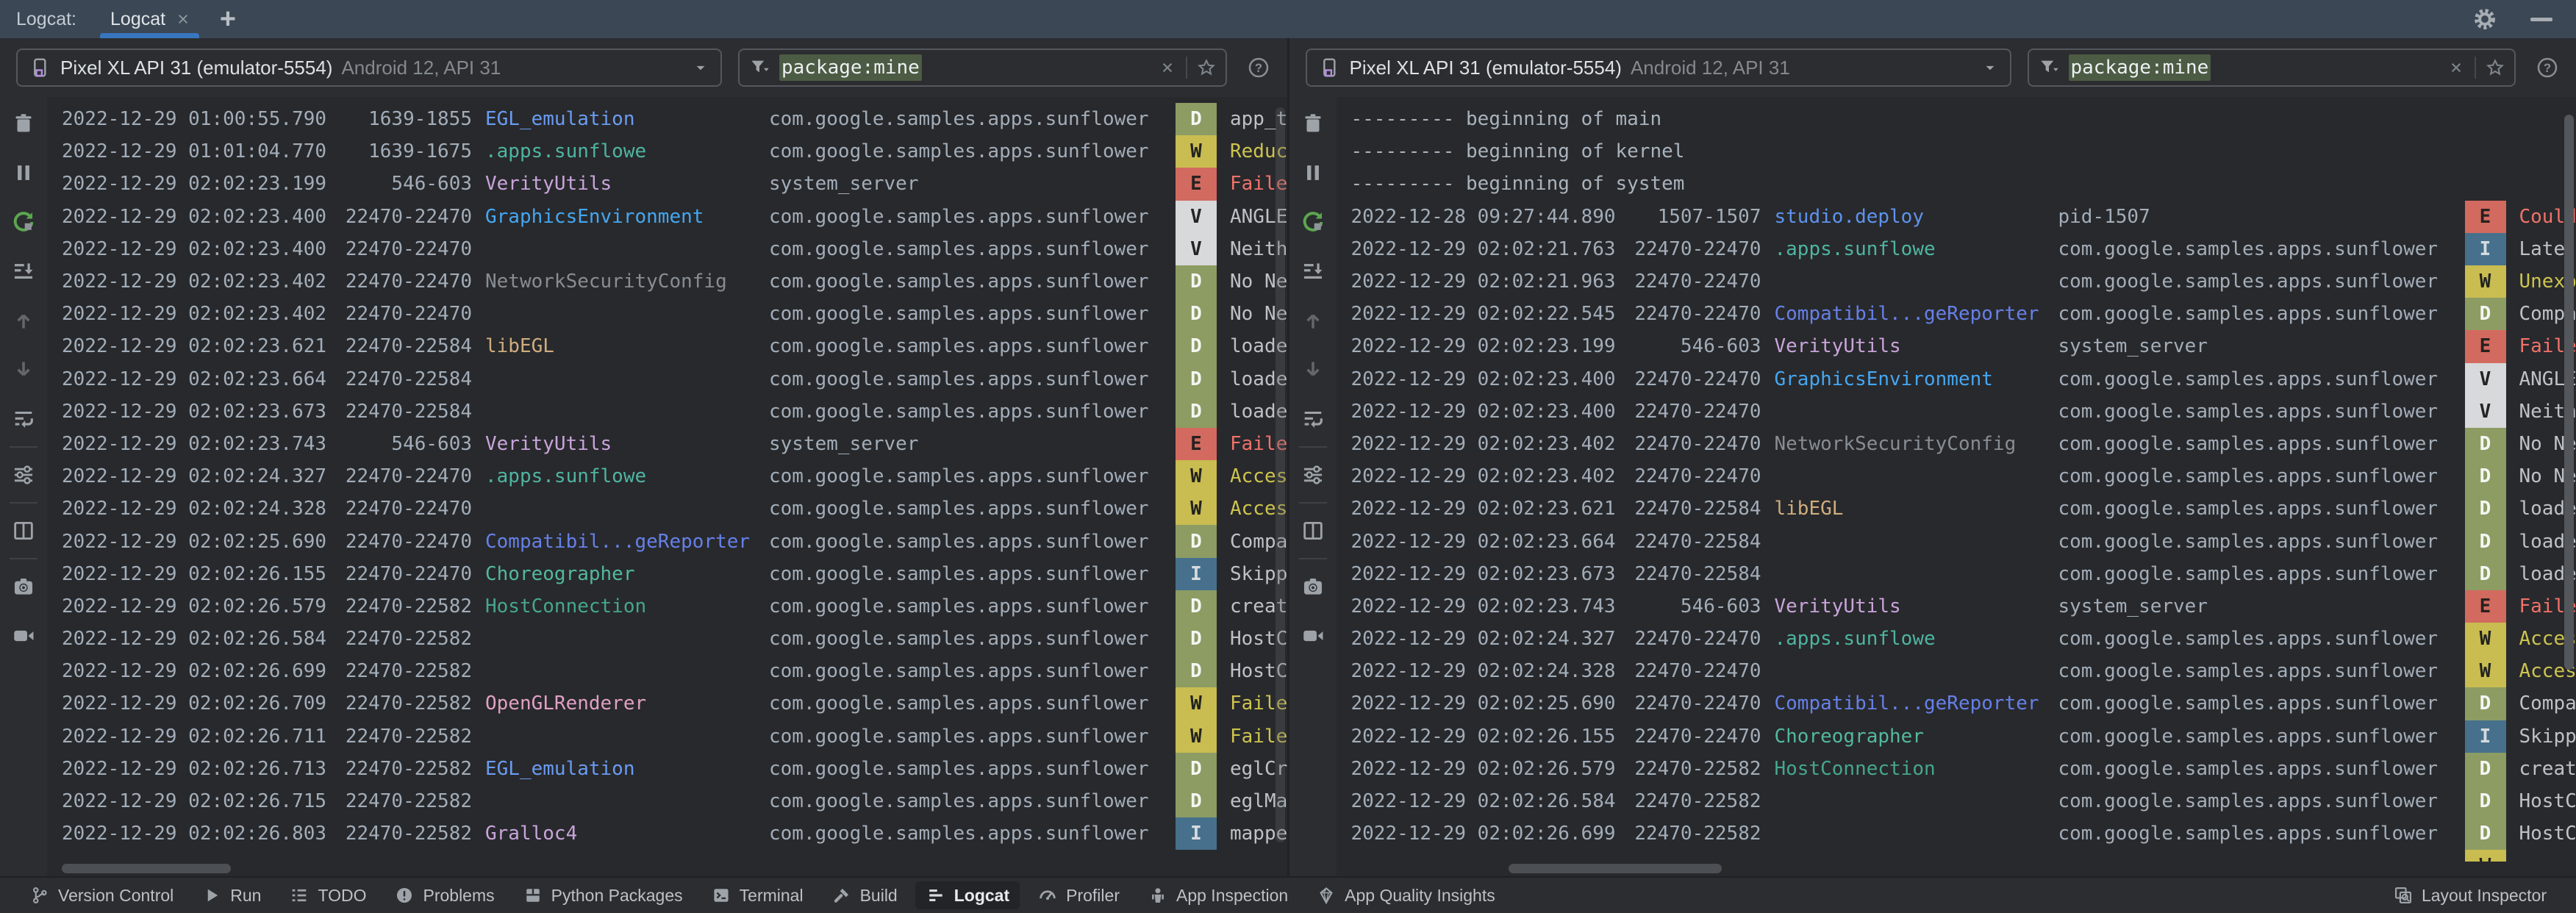 This screenshot has height=913, width=2576. What do you see at coordinates (1217, 895) in the screenshot?
I see `statusbar-item-app-inspection: App Inspection` at bounding box center [1217, 895].